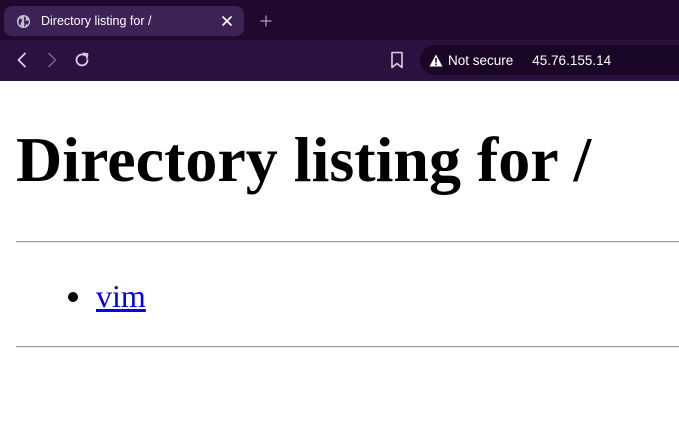 This screenshot has width=679, height=424. I want to click on address-bar: Not secure 45.76.155.14, so click(549, 60).